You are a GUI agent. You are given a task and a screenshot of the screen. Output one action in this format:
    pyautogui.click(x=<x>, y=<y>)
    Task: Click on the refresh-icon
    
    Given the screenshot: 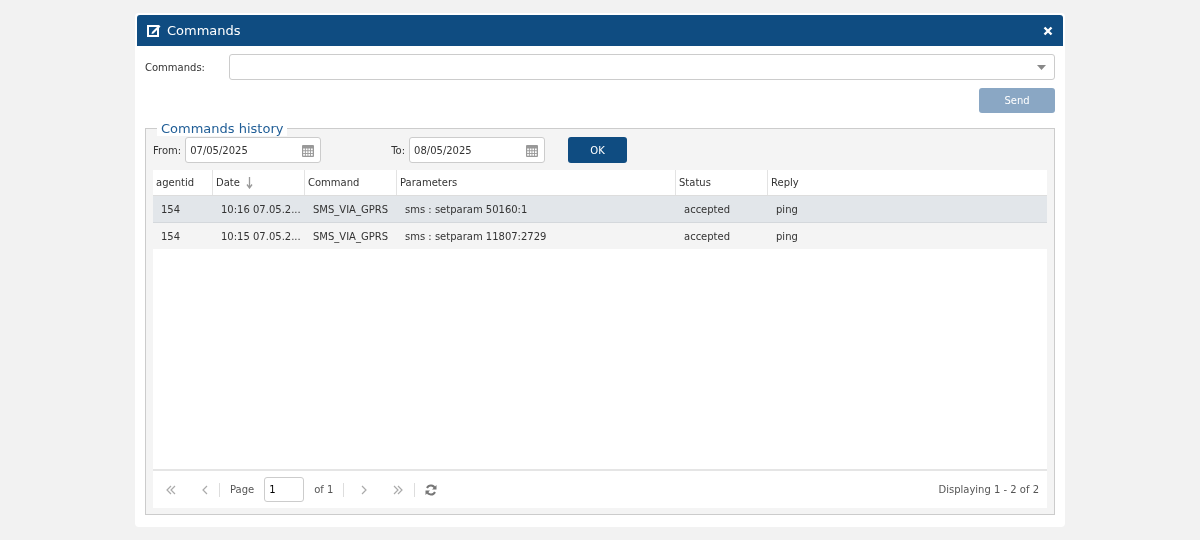 What is the action you would take?
    pyautogui.click(x=431, y=489)
    